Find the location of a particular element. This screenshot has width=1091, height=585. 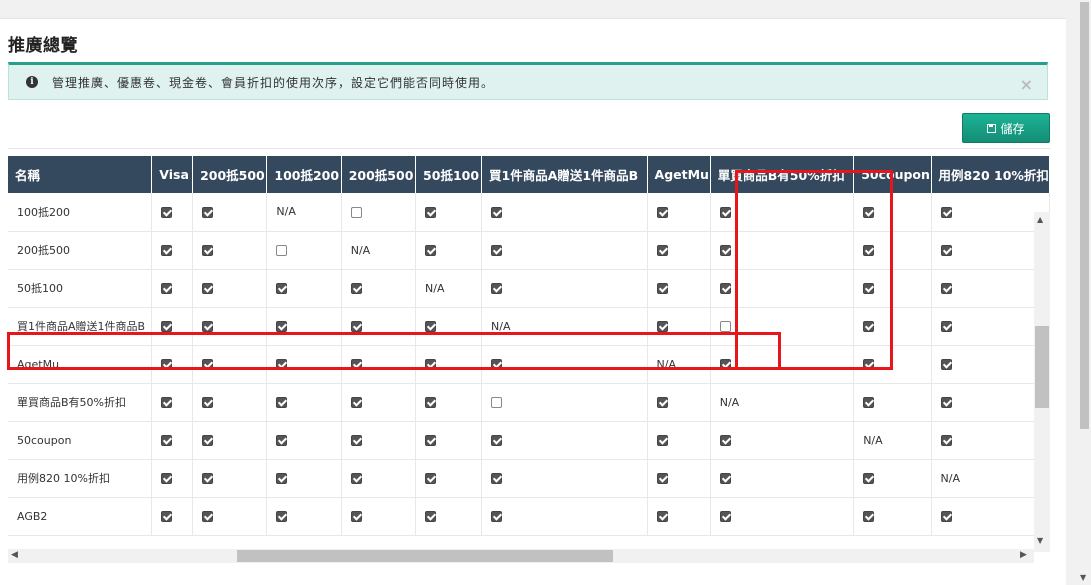

table-vertical-scrollbar: ▲ ▼ is located at coordinates (1042, 382).